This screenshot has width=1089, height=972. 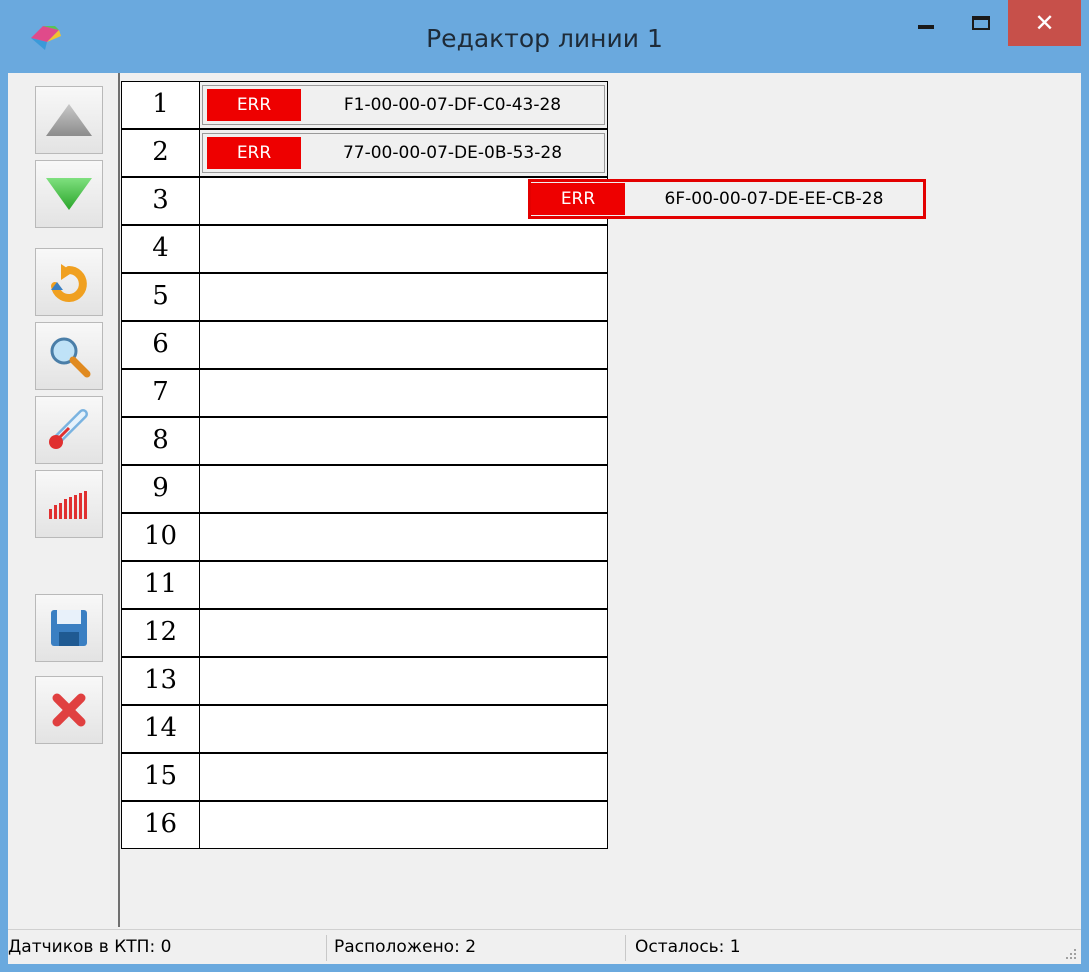 What do you see at coordinates (90, 947) in the screenshot?
I see `status-sensors-in-ktp: Датчиков в КТП: 0` at bounding box center [90, 947].